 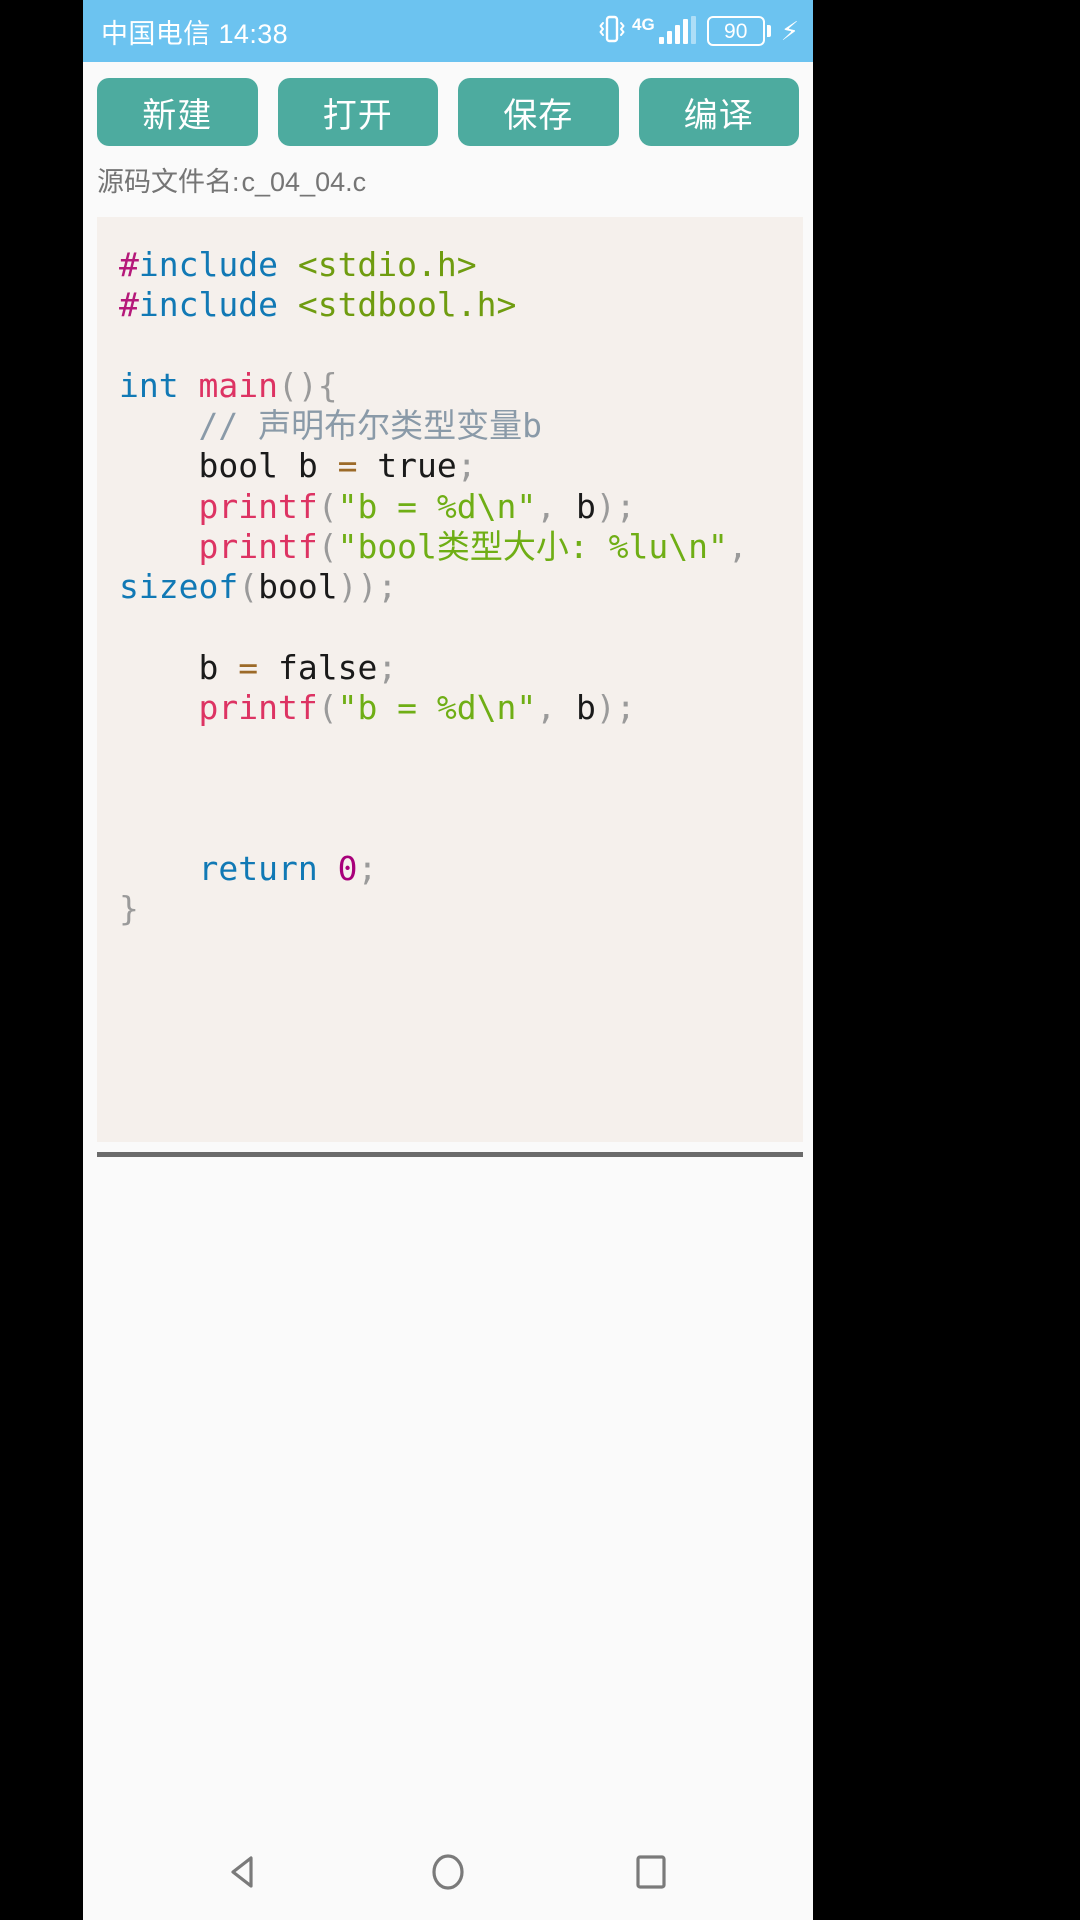 What do you see at coordinates (448, 177) in the screenshot?
I see `filename-row: 源码文件名: c_04_04.c` at bounding box center [448, 177].